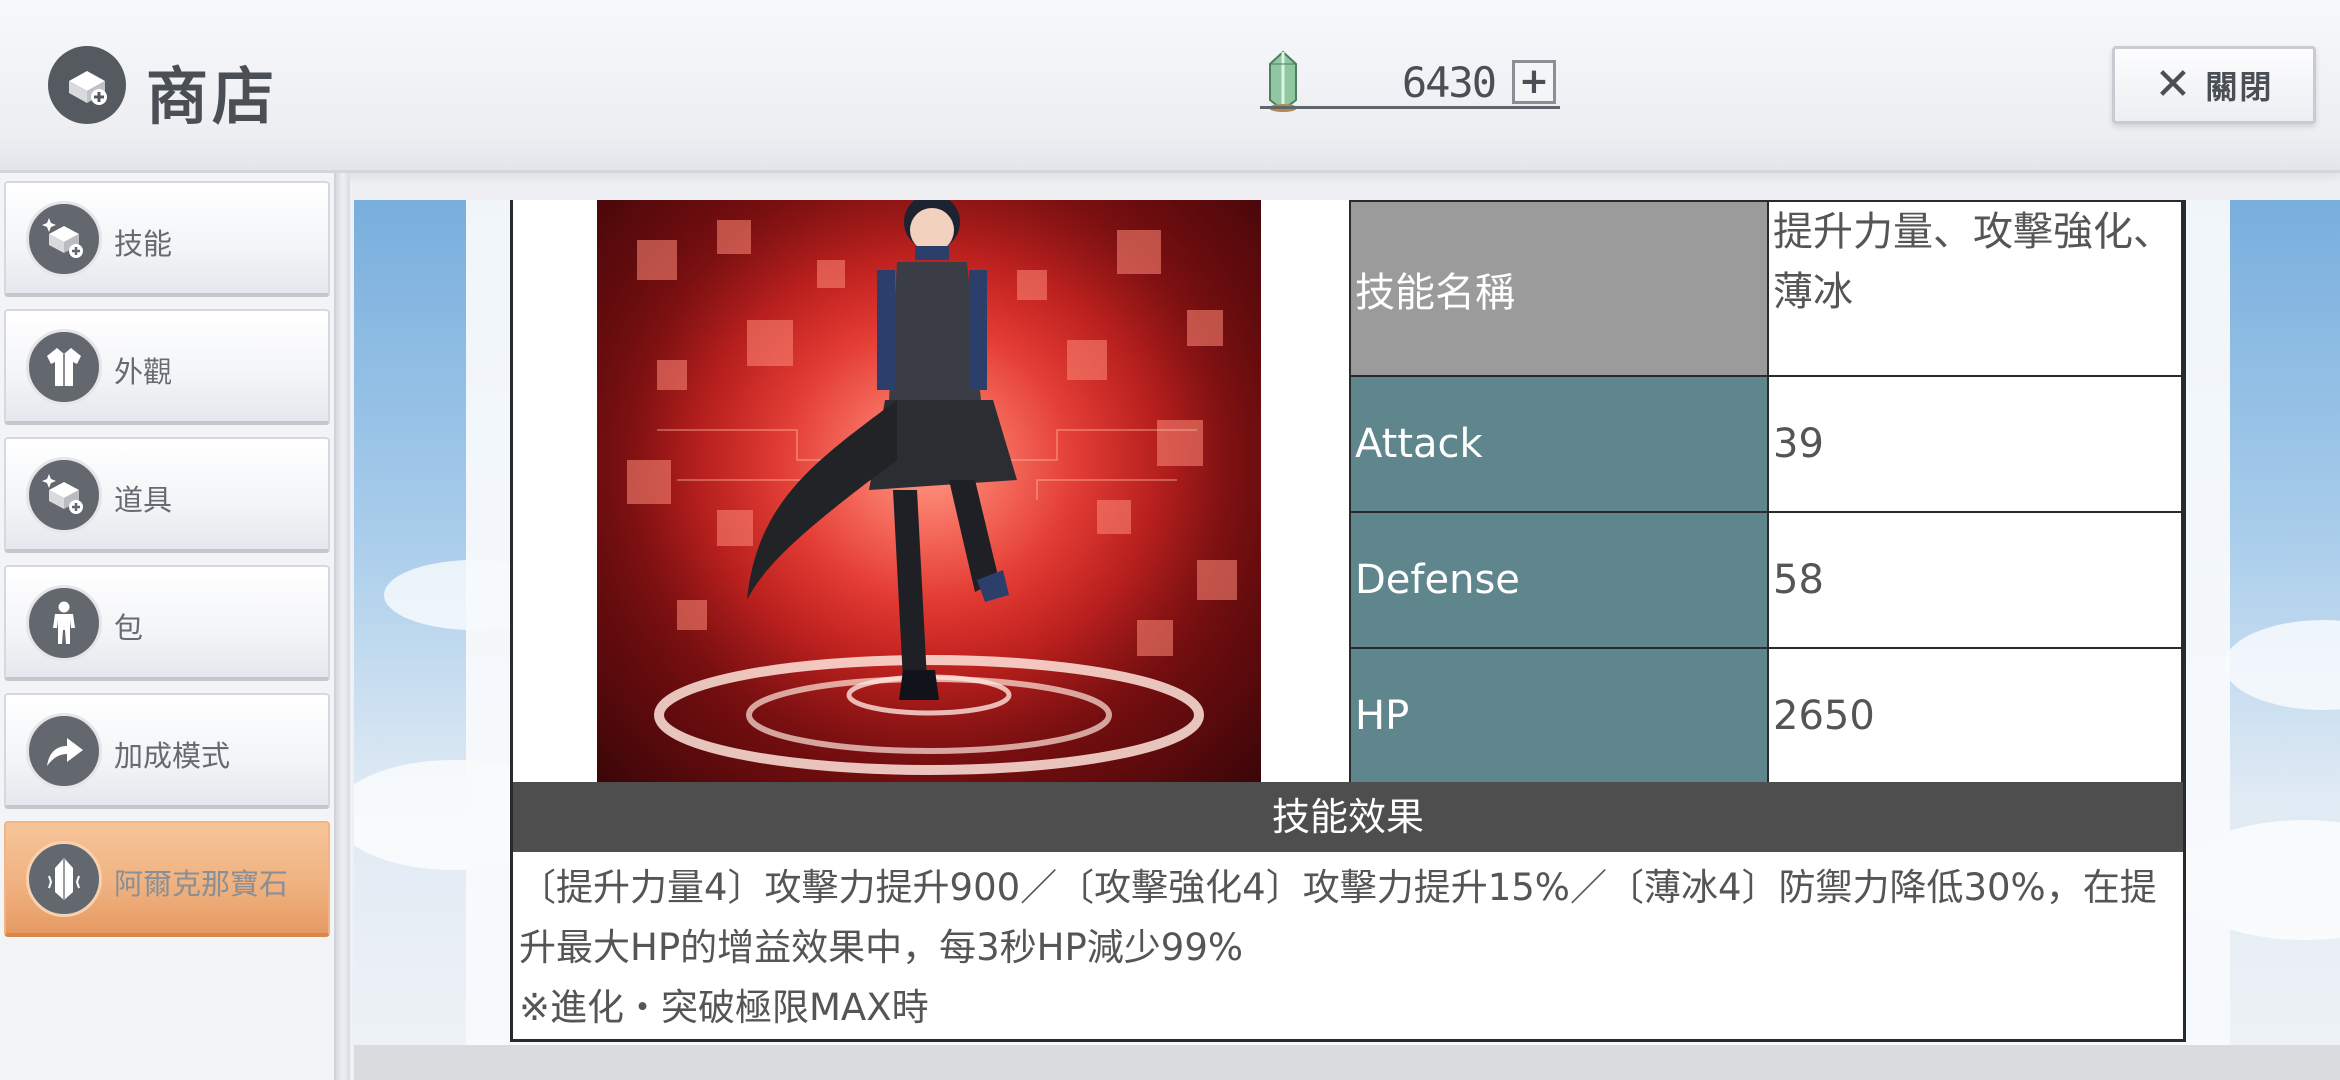 The image size is (2340, 1080). Describe the element at coordinates (2173, 84) in the screenshot. I see `close-icon: ✕` at that location.